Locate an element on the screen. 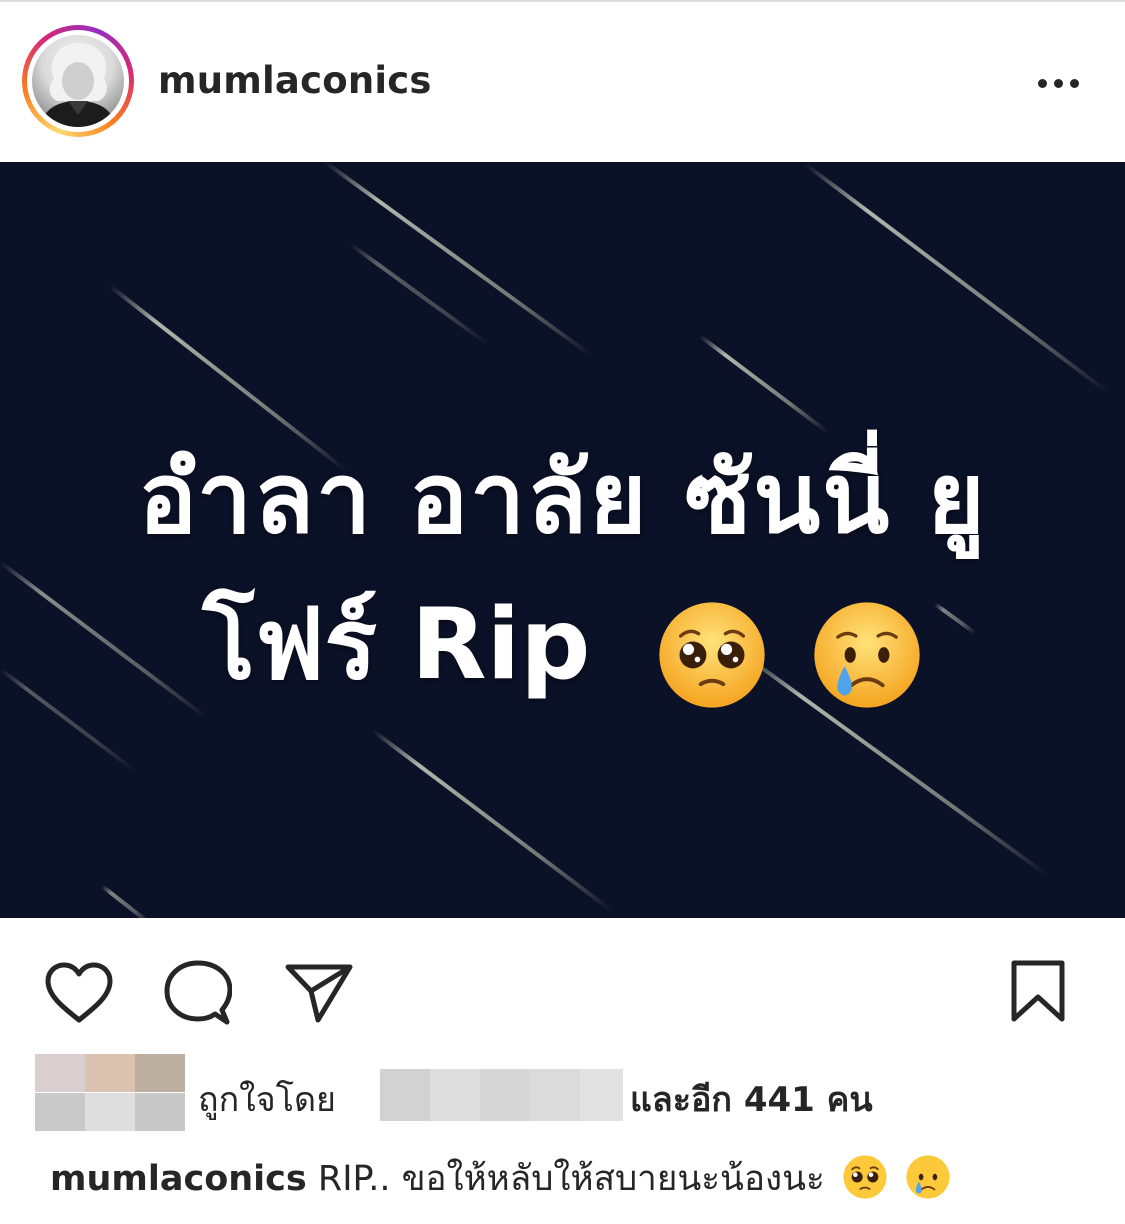 This screenshot has height=1224, width=1125. more-horizontal-icon is located at coordinates (1042, 83).